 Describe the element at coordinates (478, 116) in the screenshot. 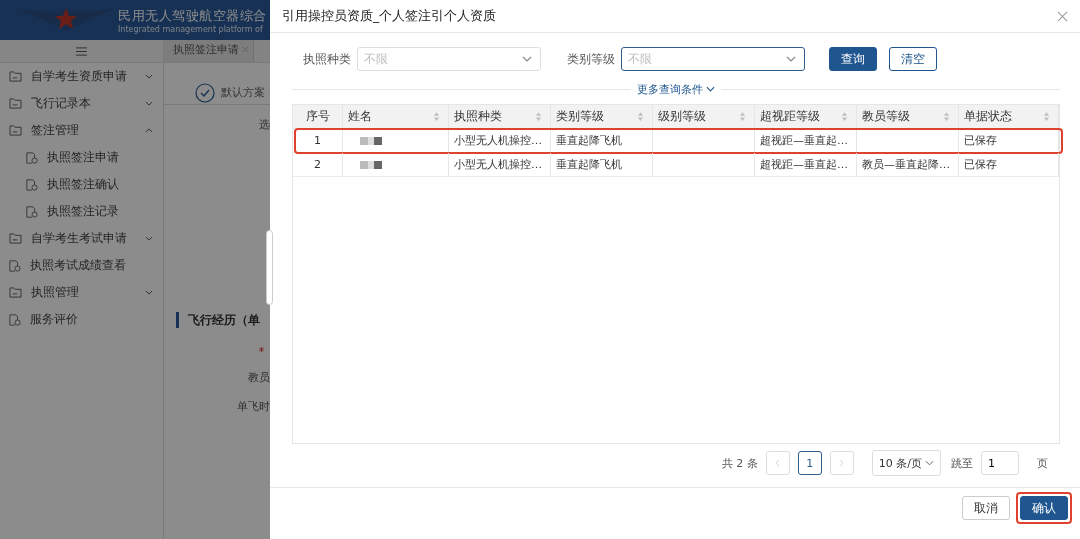

I see `column-header: 执照种类` at that location.